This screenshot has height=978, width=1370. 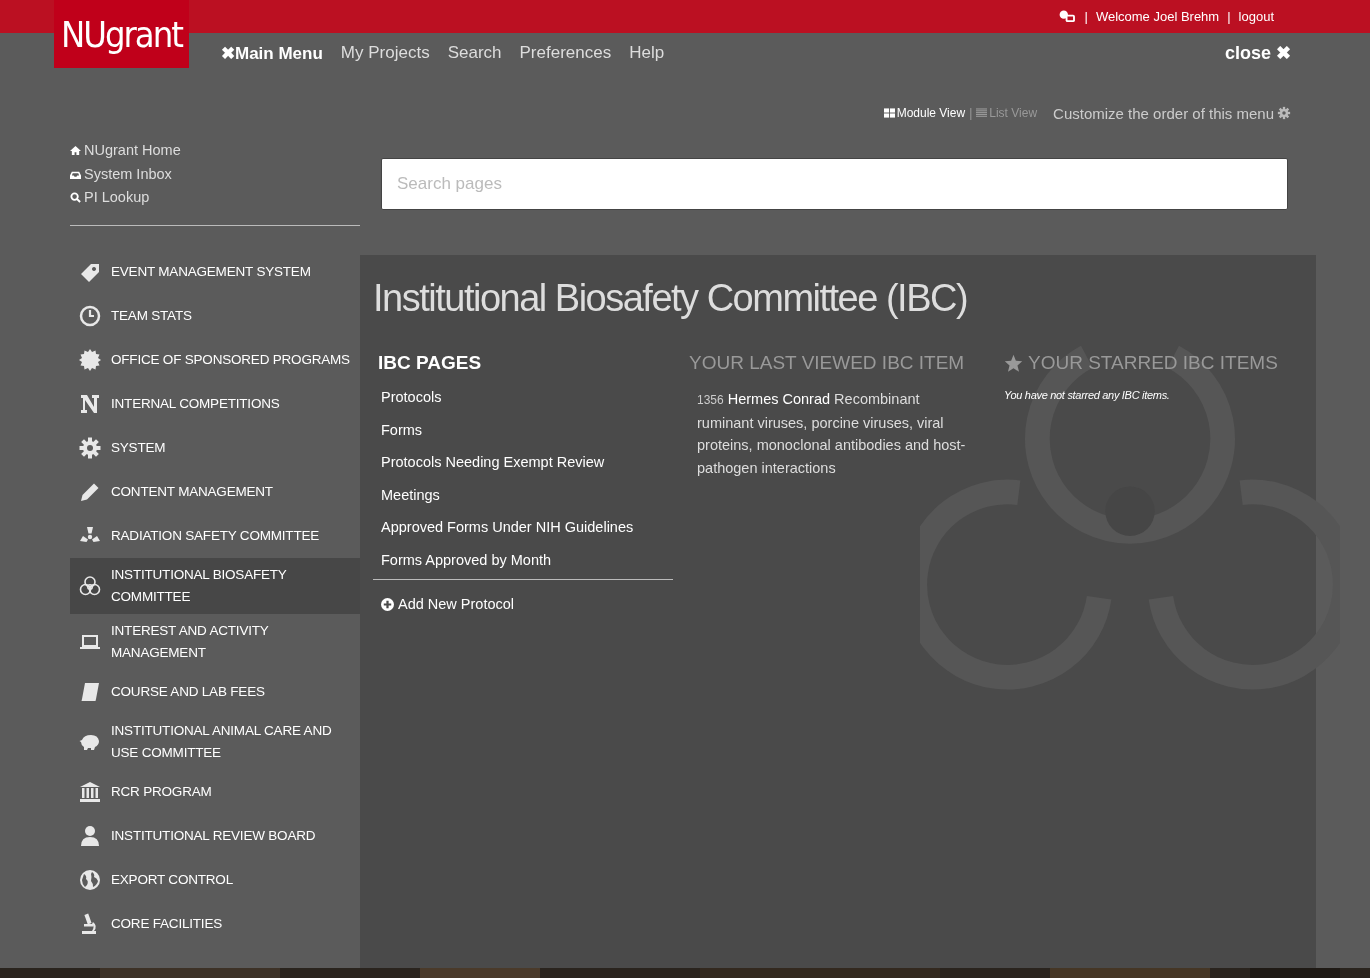 What do you see at coordinates (272, 53) in the screenshot?
I see `nav-link: ✖Main Menu` at bounding box center [272, 53].